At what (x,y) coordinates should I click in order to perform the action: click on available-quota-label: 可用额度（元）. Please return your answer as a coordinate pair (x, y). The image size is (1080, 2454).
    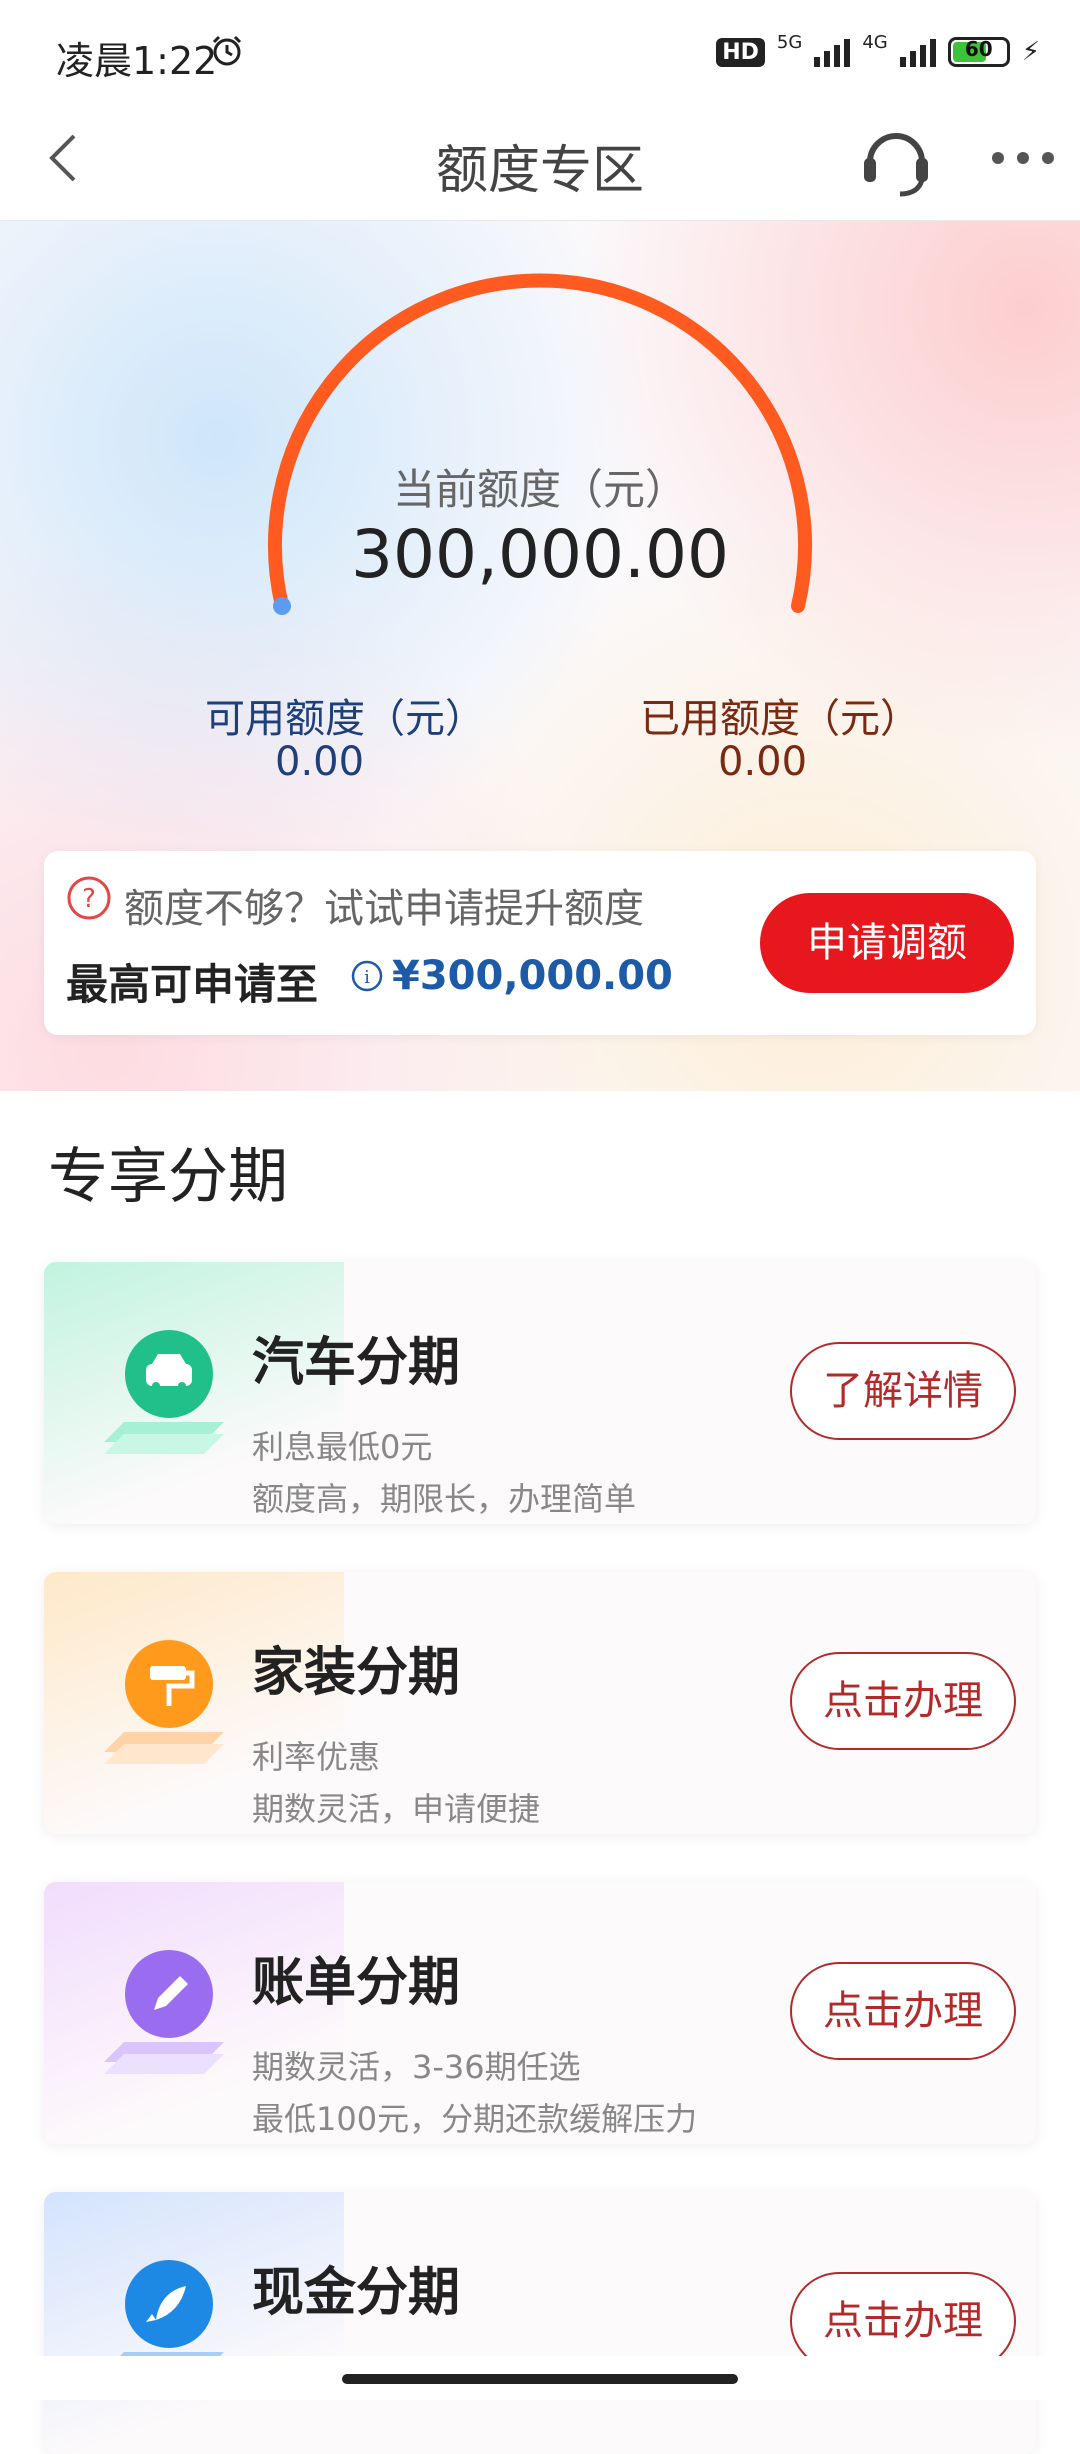
    Looking at the image, I should click on (345, 719).